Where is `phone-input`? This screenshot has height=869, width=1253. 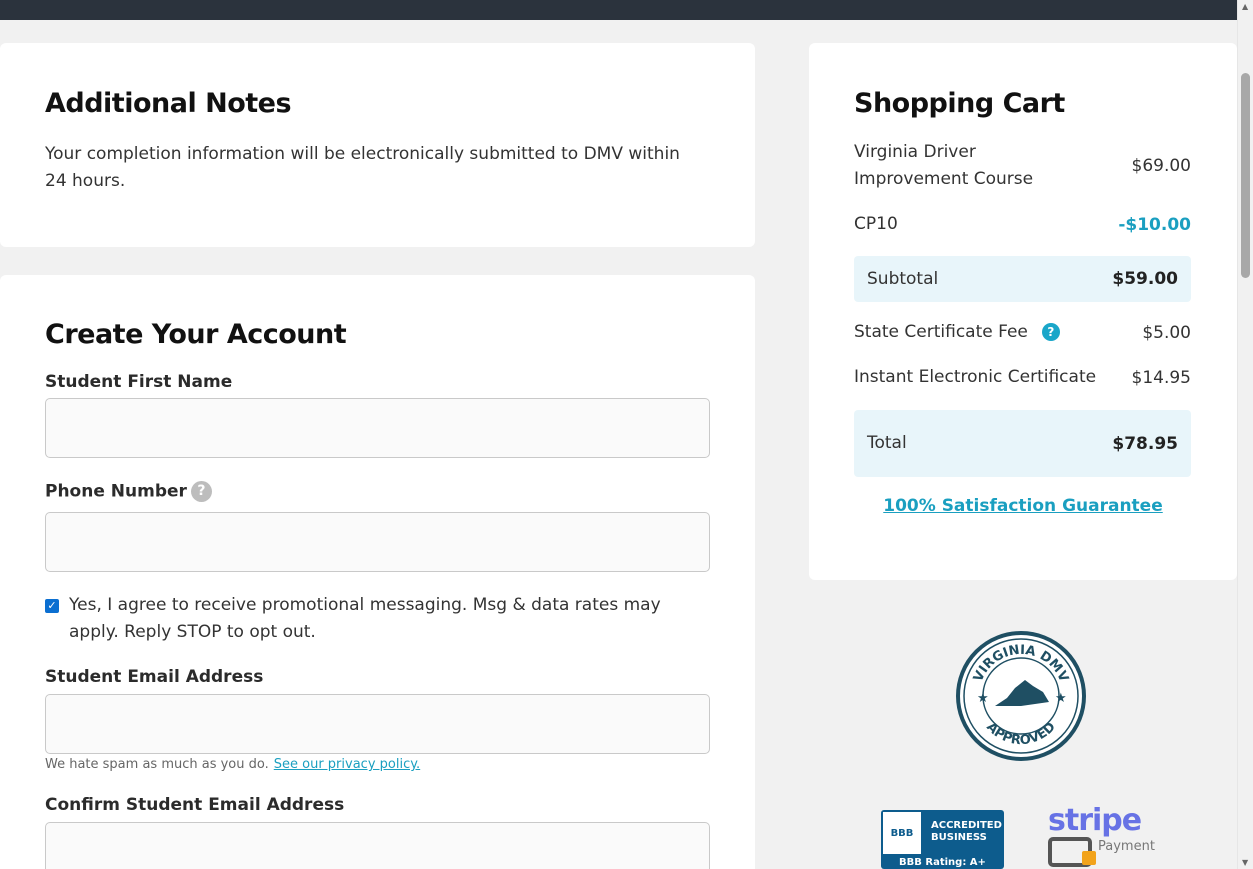 phone-input is located at coordinates (377, 542).